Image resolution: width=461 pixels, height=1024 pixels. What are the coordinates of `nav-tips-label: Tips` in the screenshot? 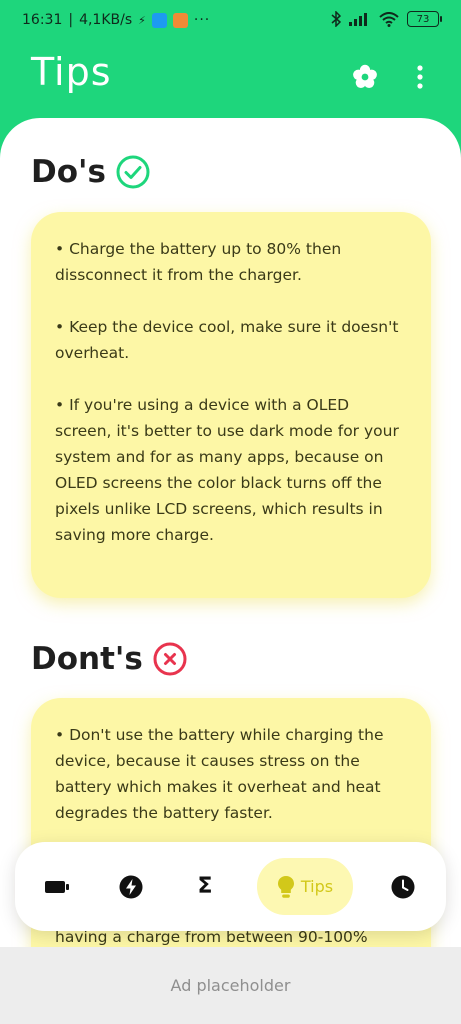 It's located at (317, 886).